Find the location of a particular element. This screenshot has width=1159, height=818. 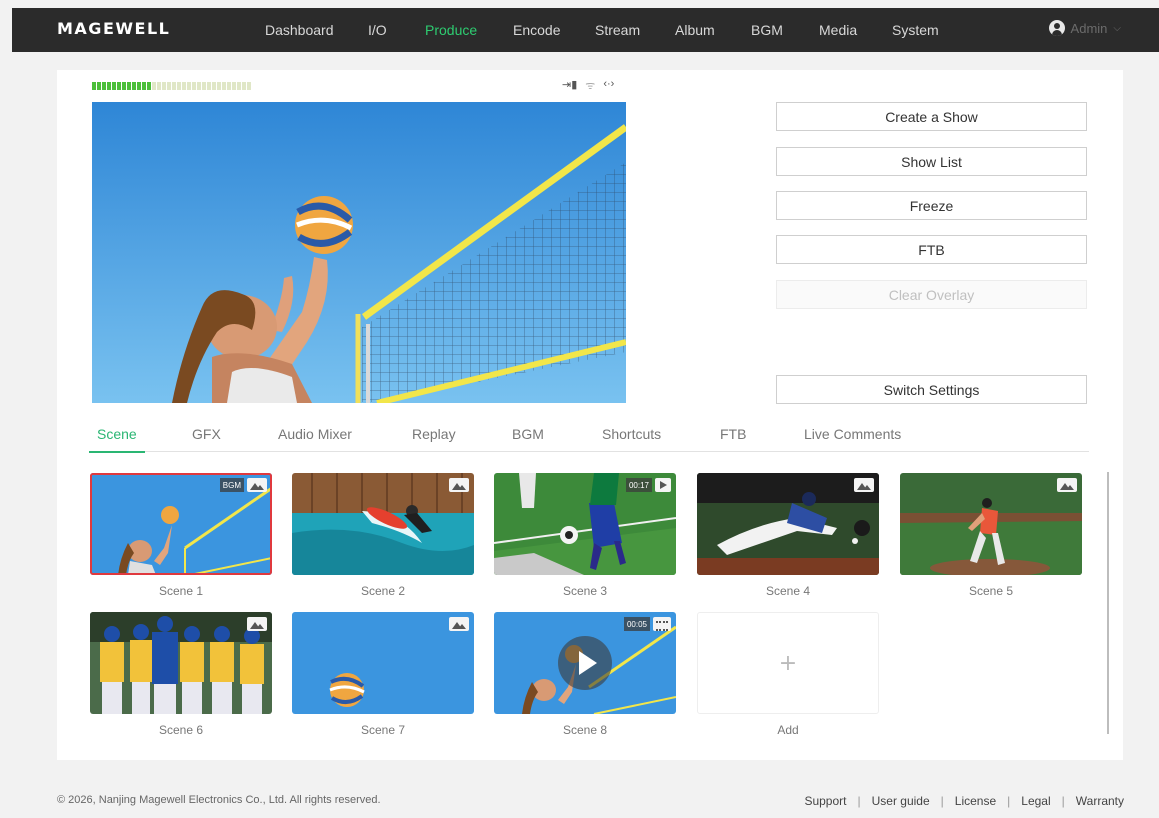

freeze-button: Freeze is located at coordinates (931, 205).